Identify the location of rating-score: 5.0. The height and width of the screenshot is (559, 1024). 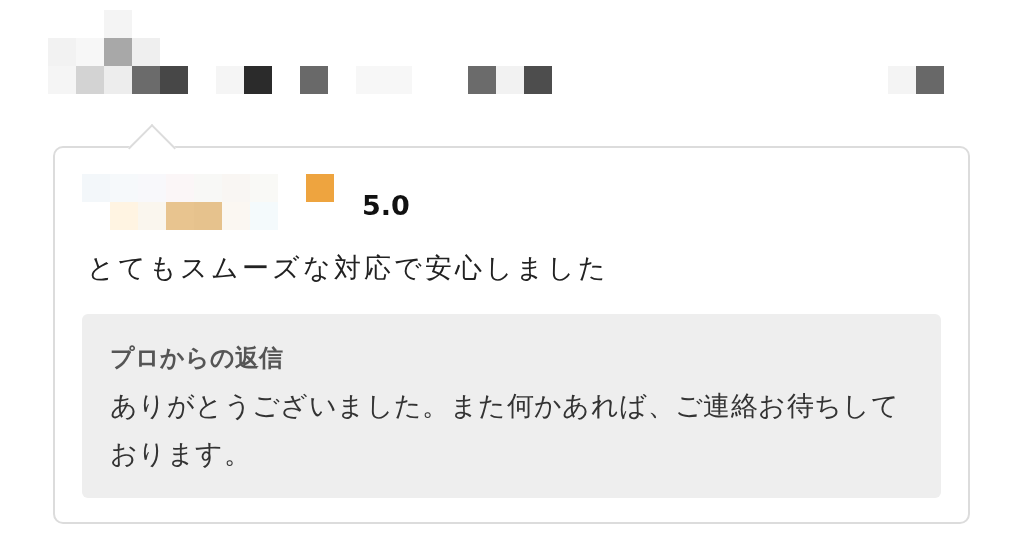
(386, 205).